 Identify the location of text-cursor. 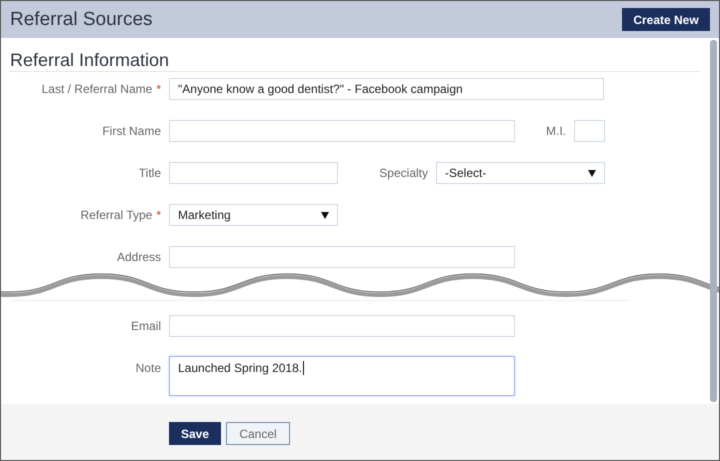
(303, 368).